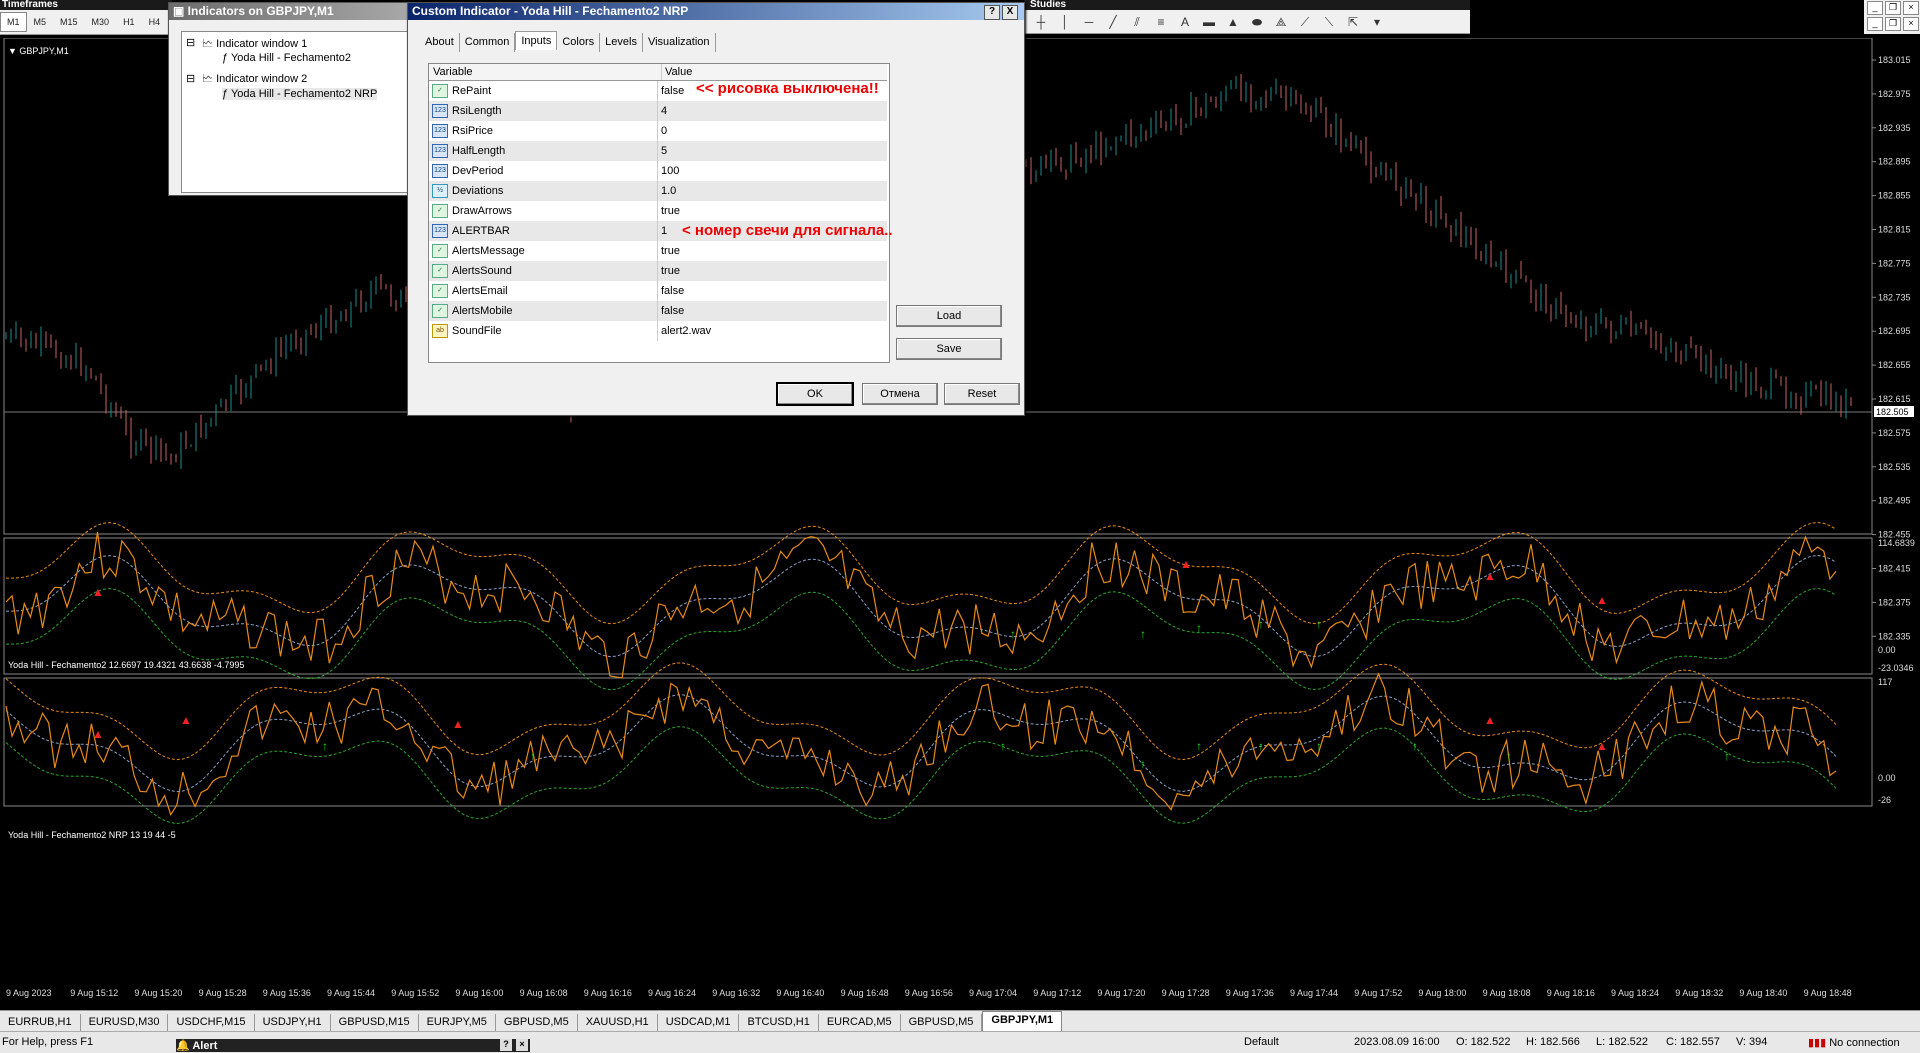  Describe the element at coordinates (772, 171) in the screenshot. I see `param-value: 100` at that location.